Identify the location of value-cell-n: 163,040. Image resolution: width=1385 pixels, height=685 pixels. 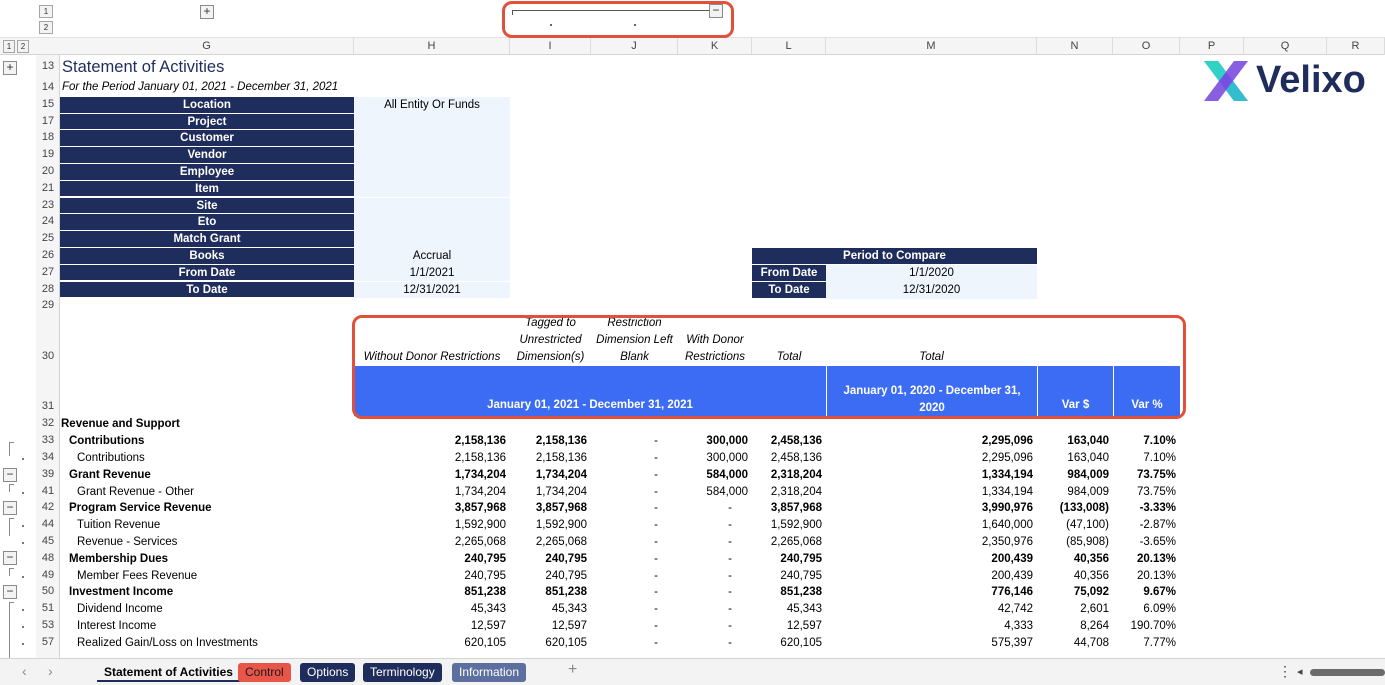
(1073, 441).